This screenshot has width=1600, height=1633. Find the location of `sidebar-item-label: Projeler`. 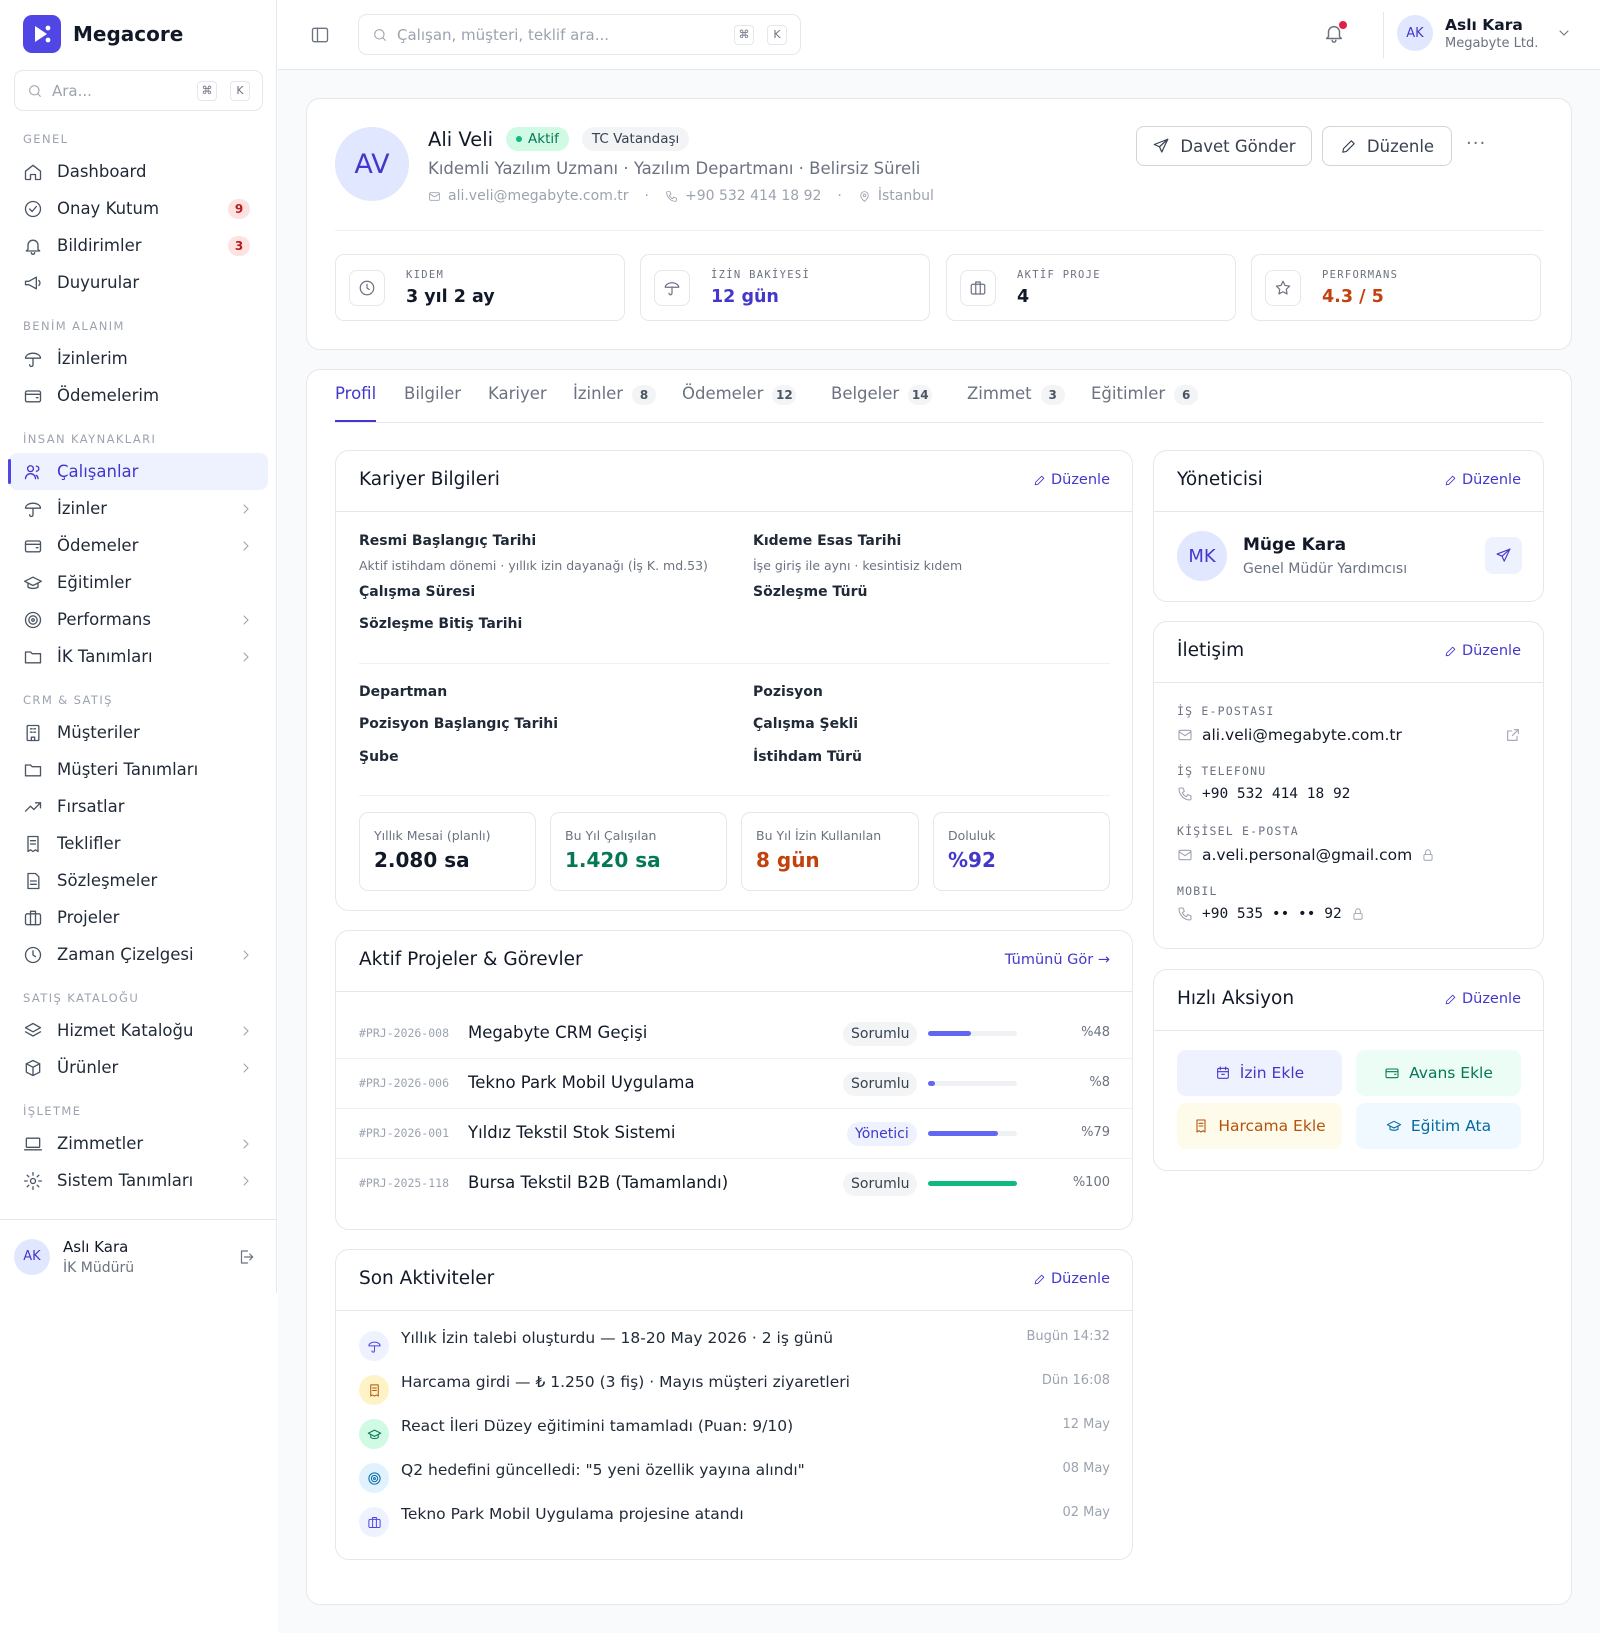

sidebar-item-label: Projeler is located at coordinates (88, 917).